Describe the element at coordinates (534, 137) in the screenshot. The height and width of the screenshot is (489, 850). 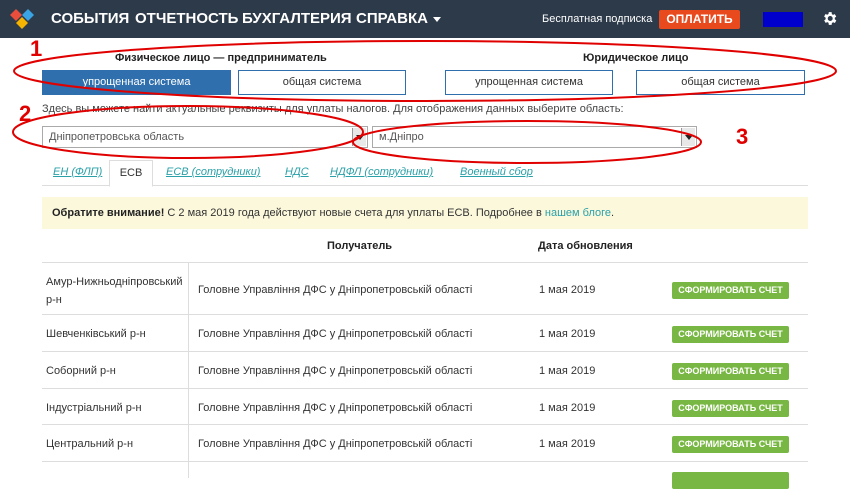
I see `city-select: м.Дніпро` at that location.